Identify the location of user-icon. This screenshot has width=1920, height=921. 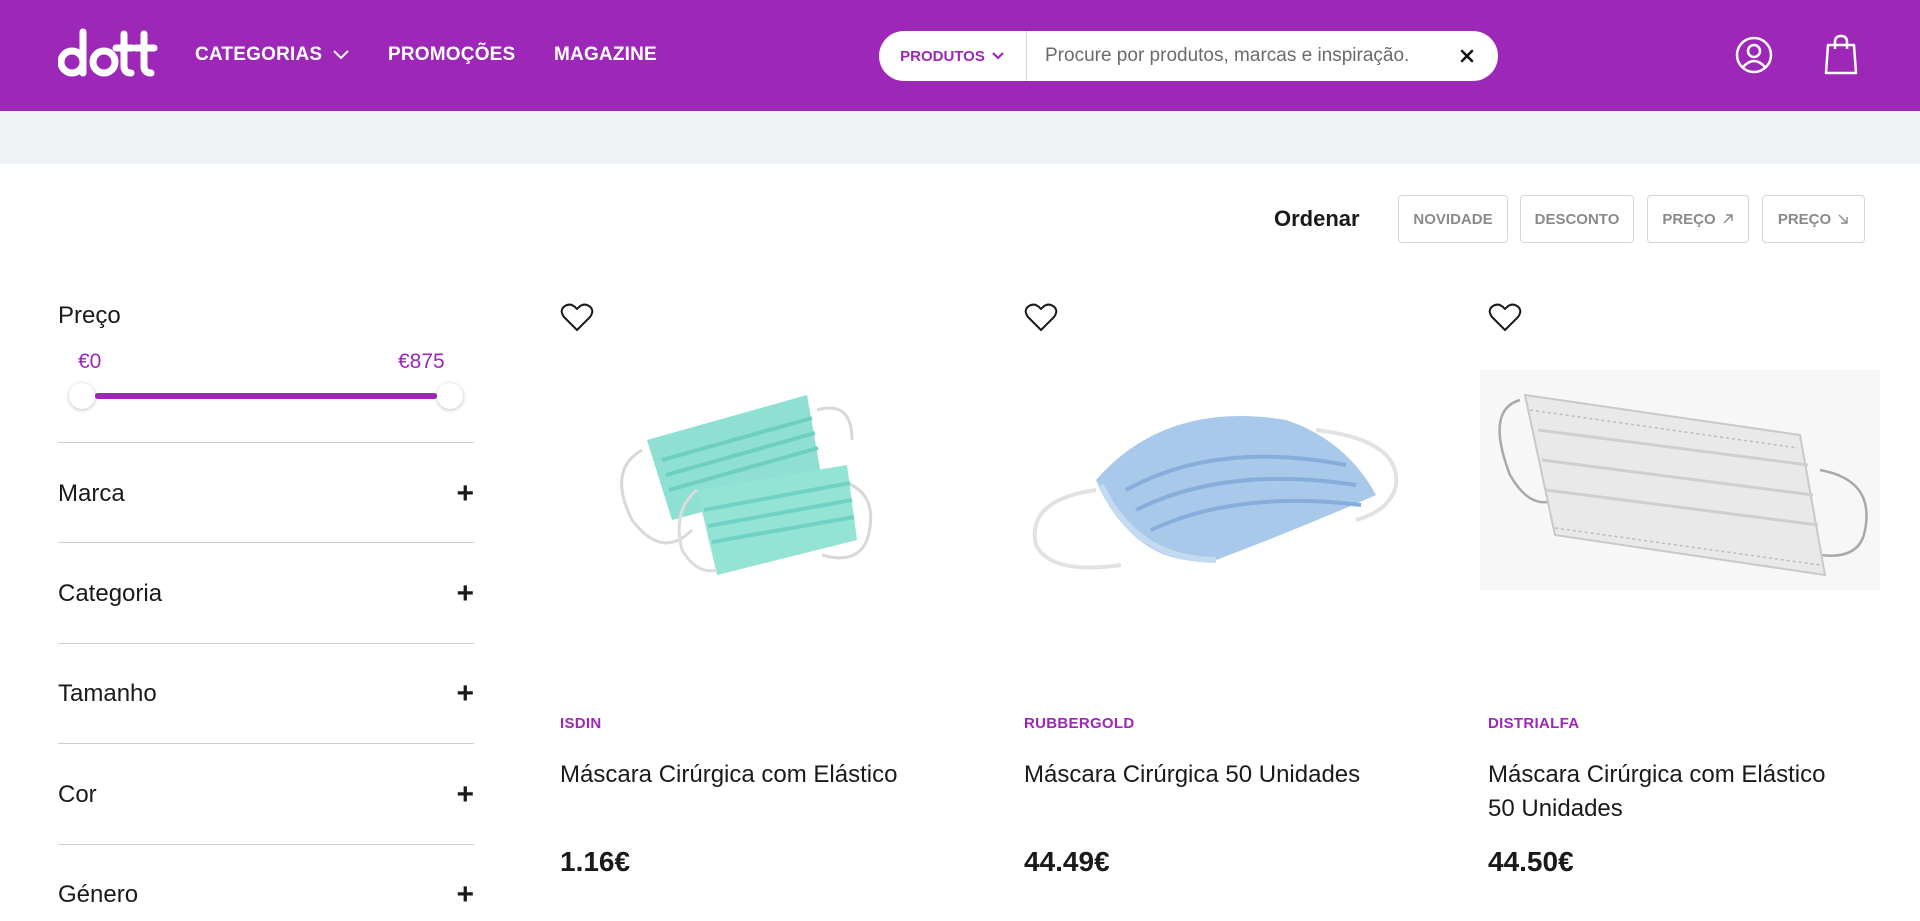
(1754, 55).